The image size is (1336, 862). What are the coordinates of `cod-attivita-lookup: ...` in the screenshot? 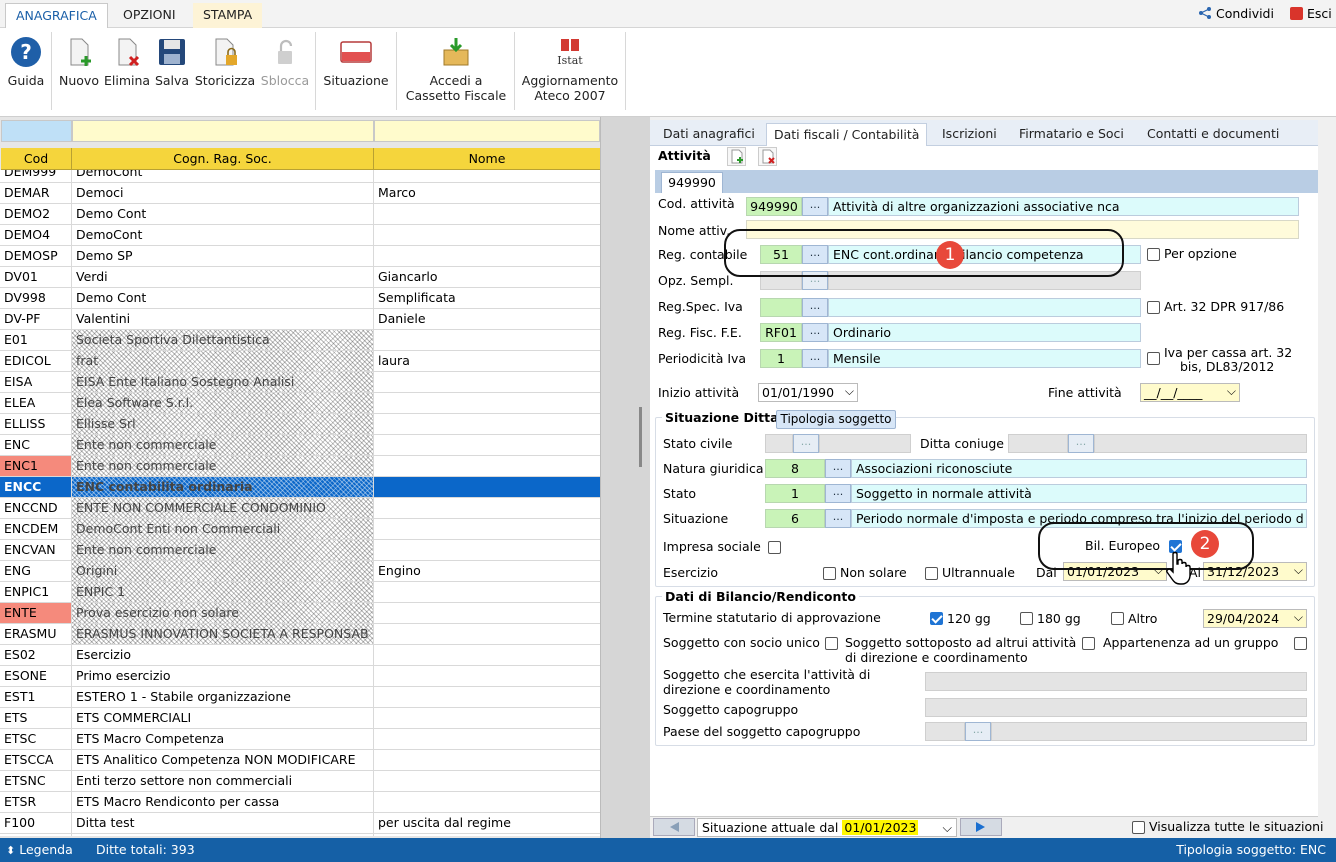 It's located at (815, 206).